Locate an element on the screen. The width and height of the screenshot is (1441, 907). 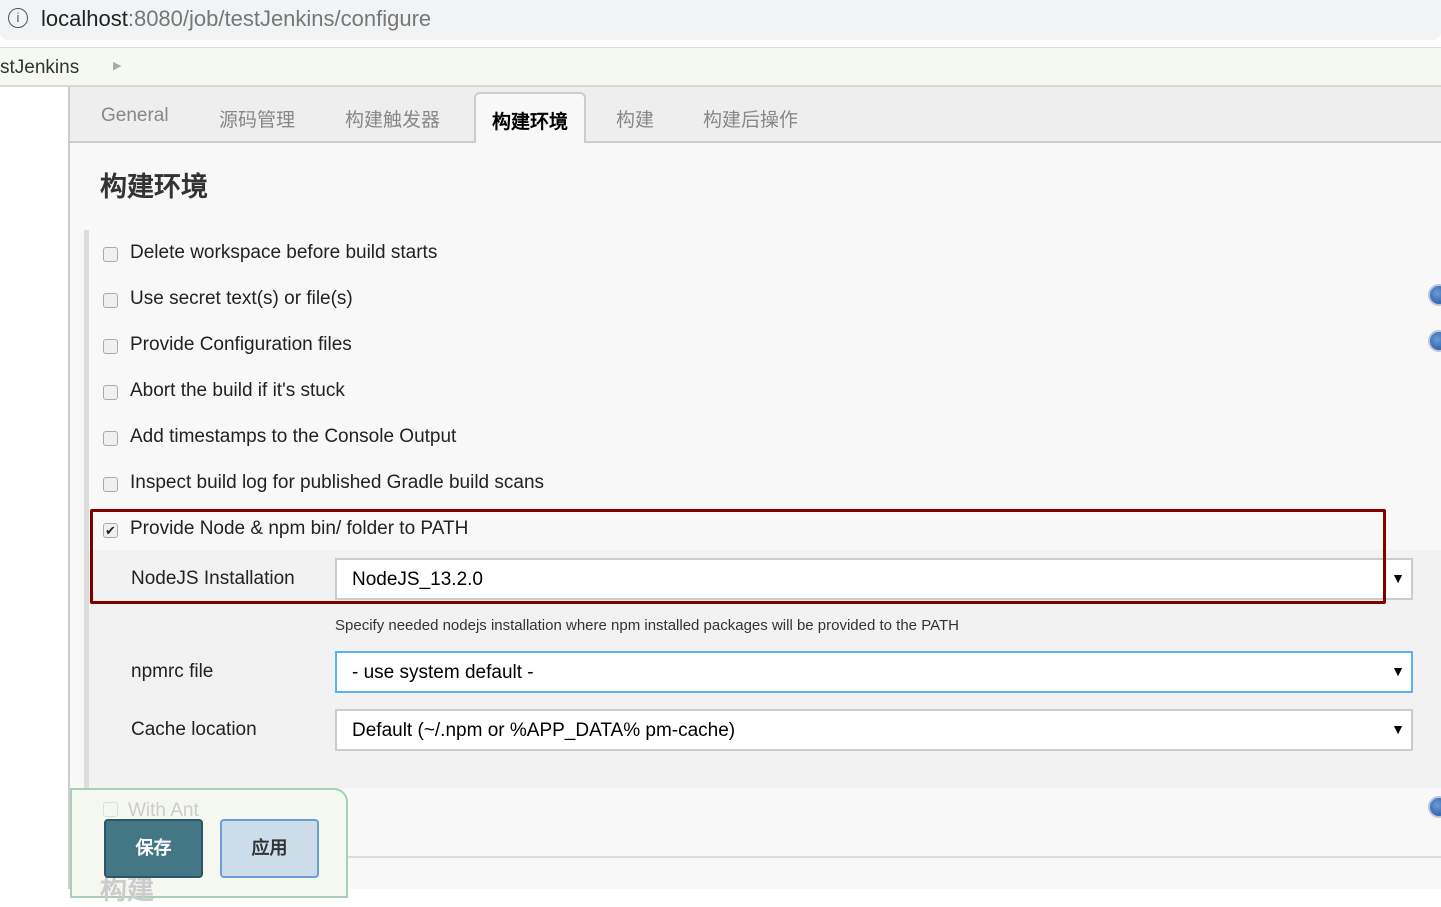
info-icon: i is located at coordinates (18, 18).